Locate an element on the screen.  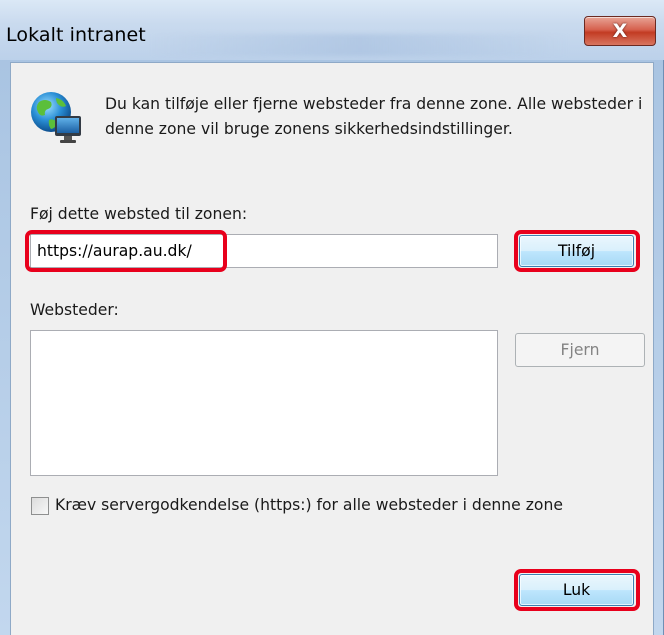
title-bar: Lokalt intranet X is located at coordinates (332, 30).